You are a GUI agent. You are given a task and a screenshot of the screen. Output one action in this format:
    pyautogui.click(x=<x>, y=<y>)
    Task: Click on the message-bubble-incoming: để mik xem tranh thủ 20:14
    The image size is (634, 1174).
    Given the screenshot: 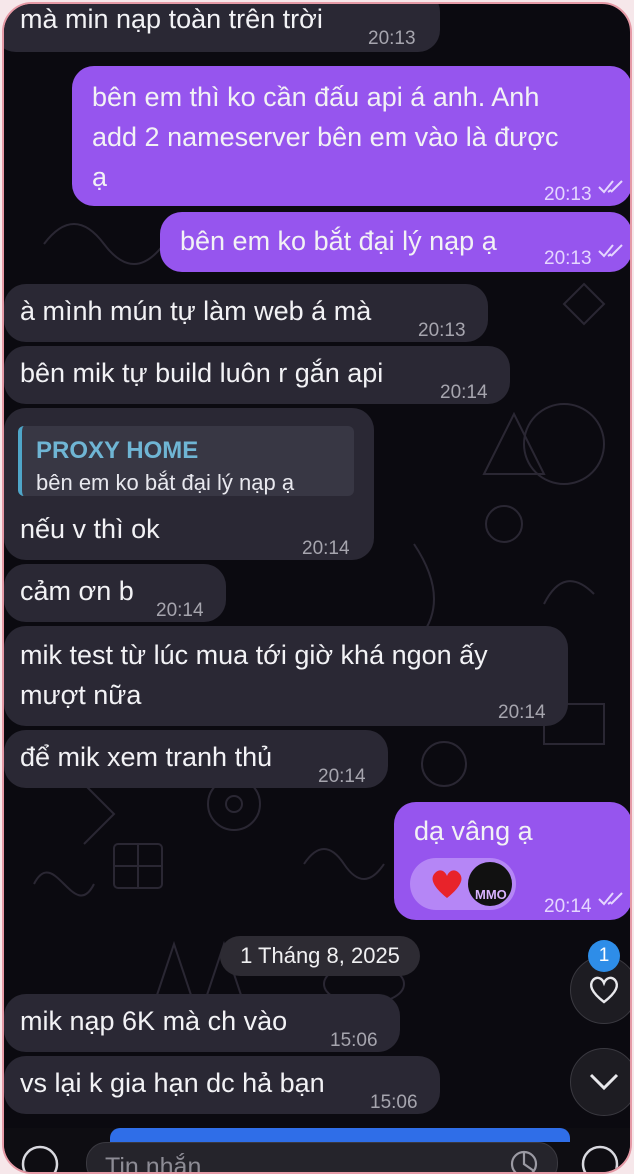 What is the action you would take?
    pyautogui.click(x=196, y=759)
    